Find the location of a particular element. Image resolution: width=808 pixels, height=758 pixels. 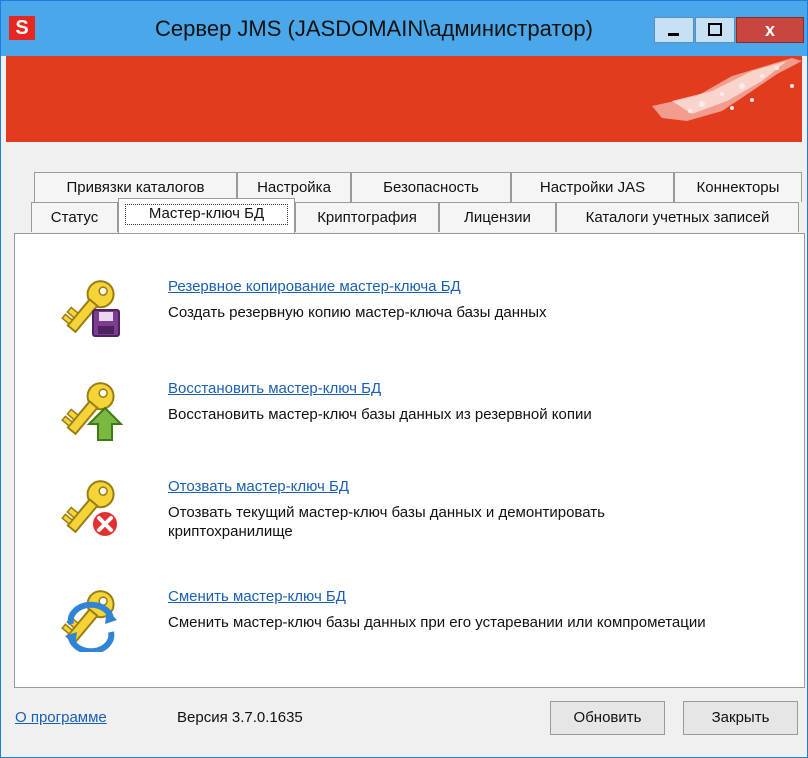

tab-jas-settings: Настройки JAS is located at coordinates (592, 187).